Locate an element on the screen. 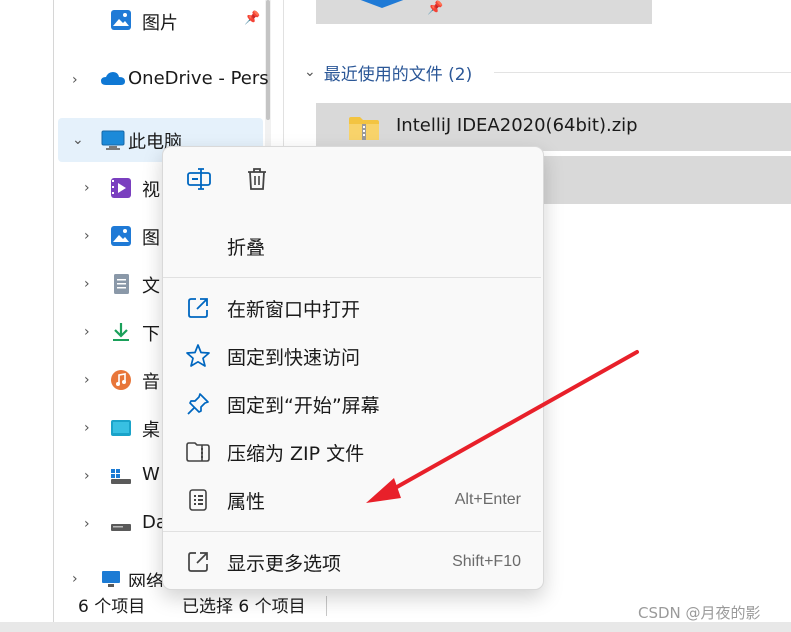 Image resolution: width=791 pixels, height=632 pixels. annotation-arrow-icon is located at coordinates (502, 426).